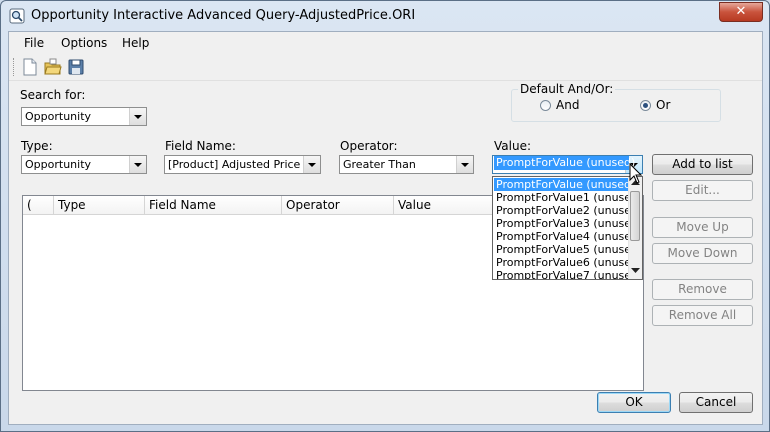  What do you see at coordinates (385, 43) in the screenshot?
I see `menu-bar: File Options Help` at bounding box center [385, 43].